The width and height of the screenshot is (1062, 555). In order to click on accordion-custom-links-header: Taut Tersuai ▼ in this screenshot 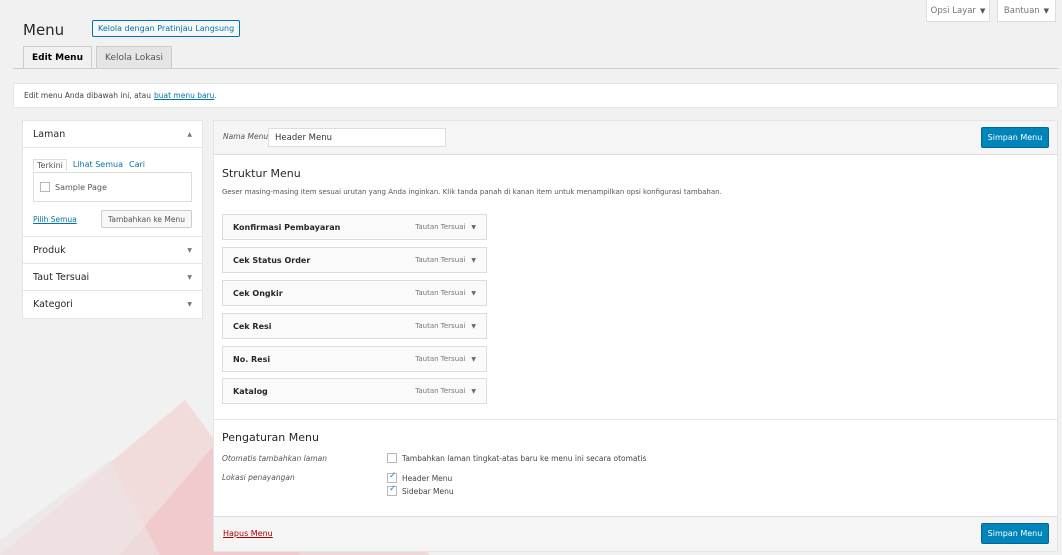, I will do `click(112, 277)`.